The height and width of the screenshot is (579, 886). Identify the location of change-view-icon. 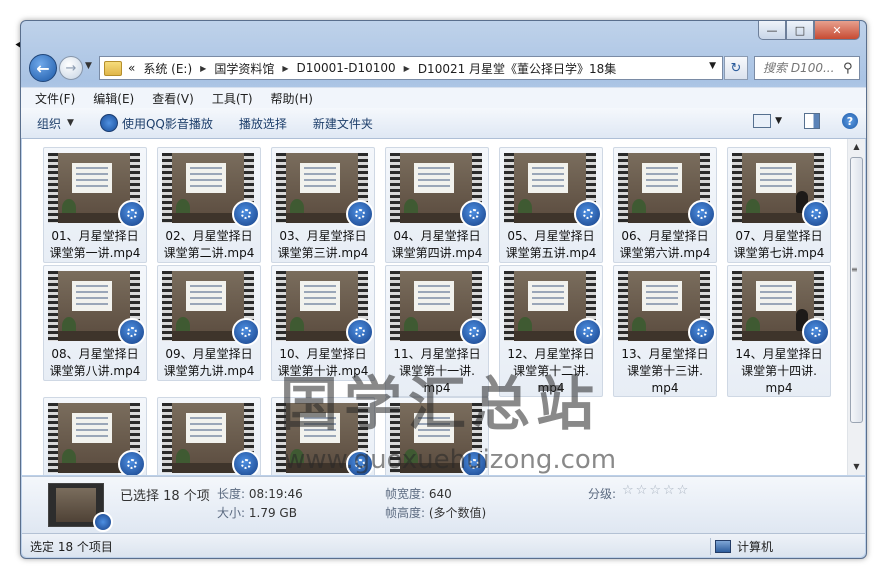
(762, 121).